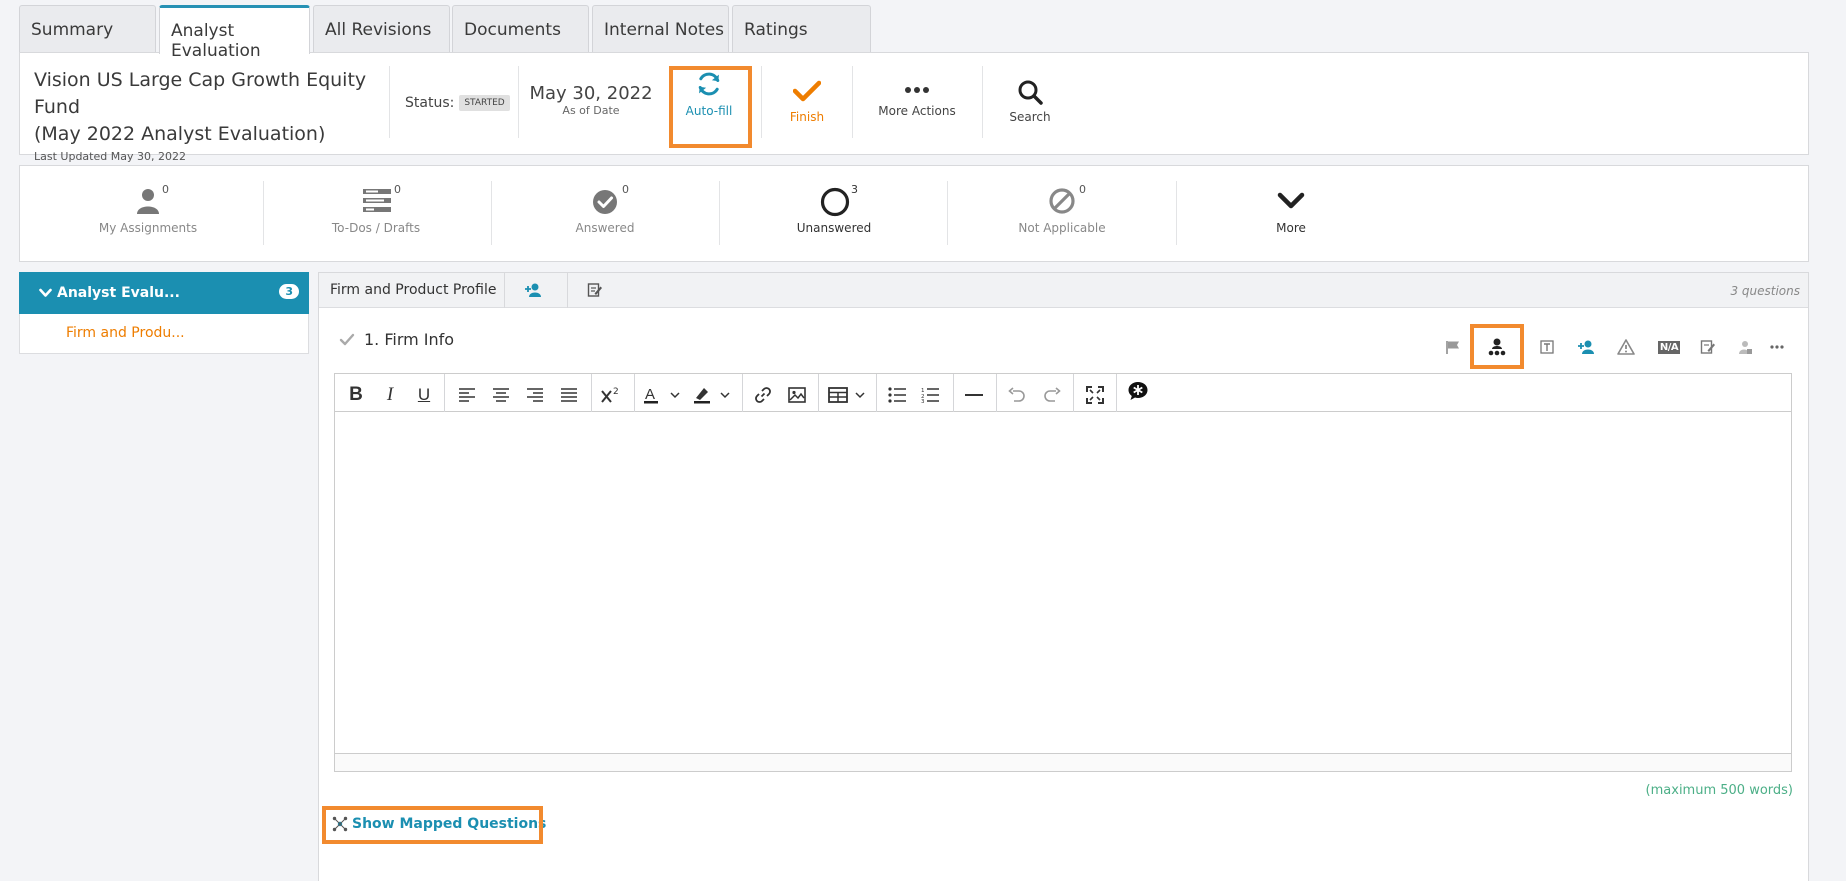 This screenshot has height=881, width=1846. I want to click on redo-button, so click(1052, 395).